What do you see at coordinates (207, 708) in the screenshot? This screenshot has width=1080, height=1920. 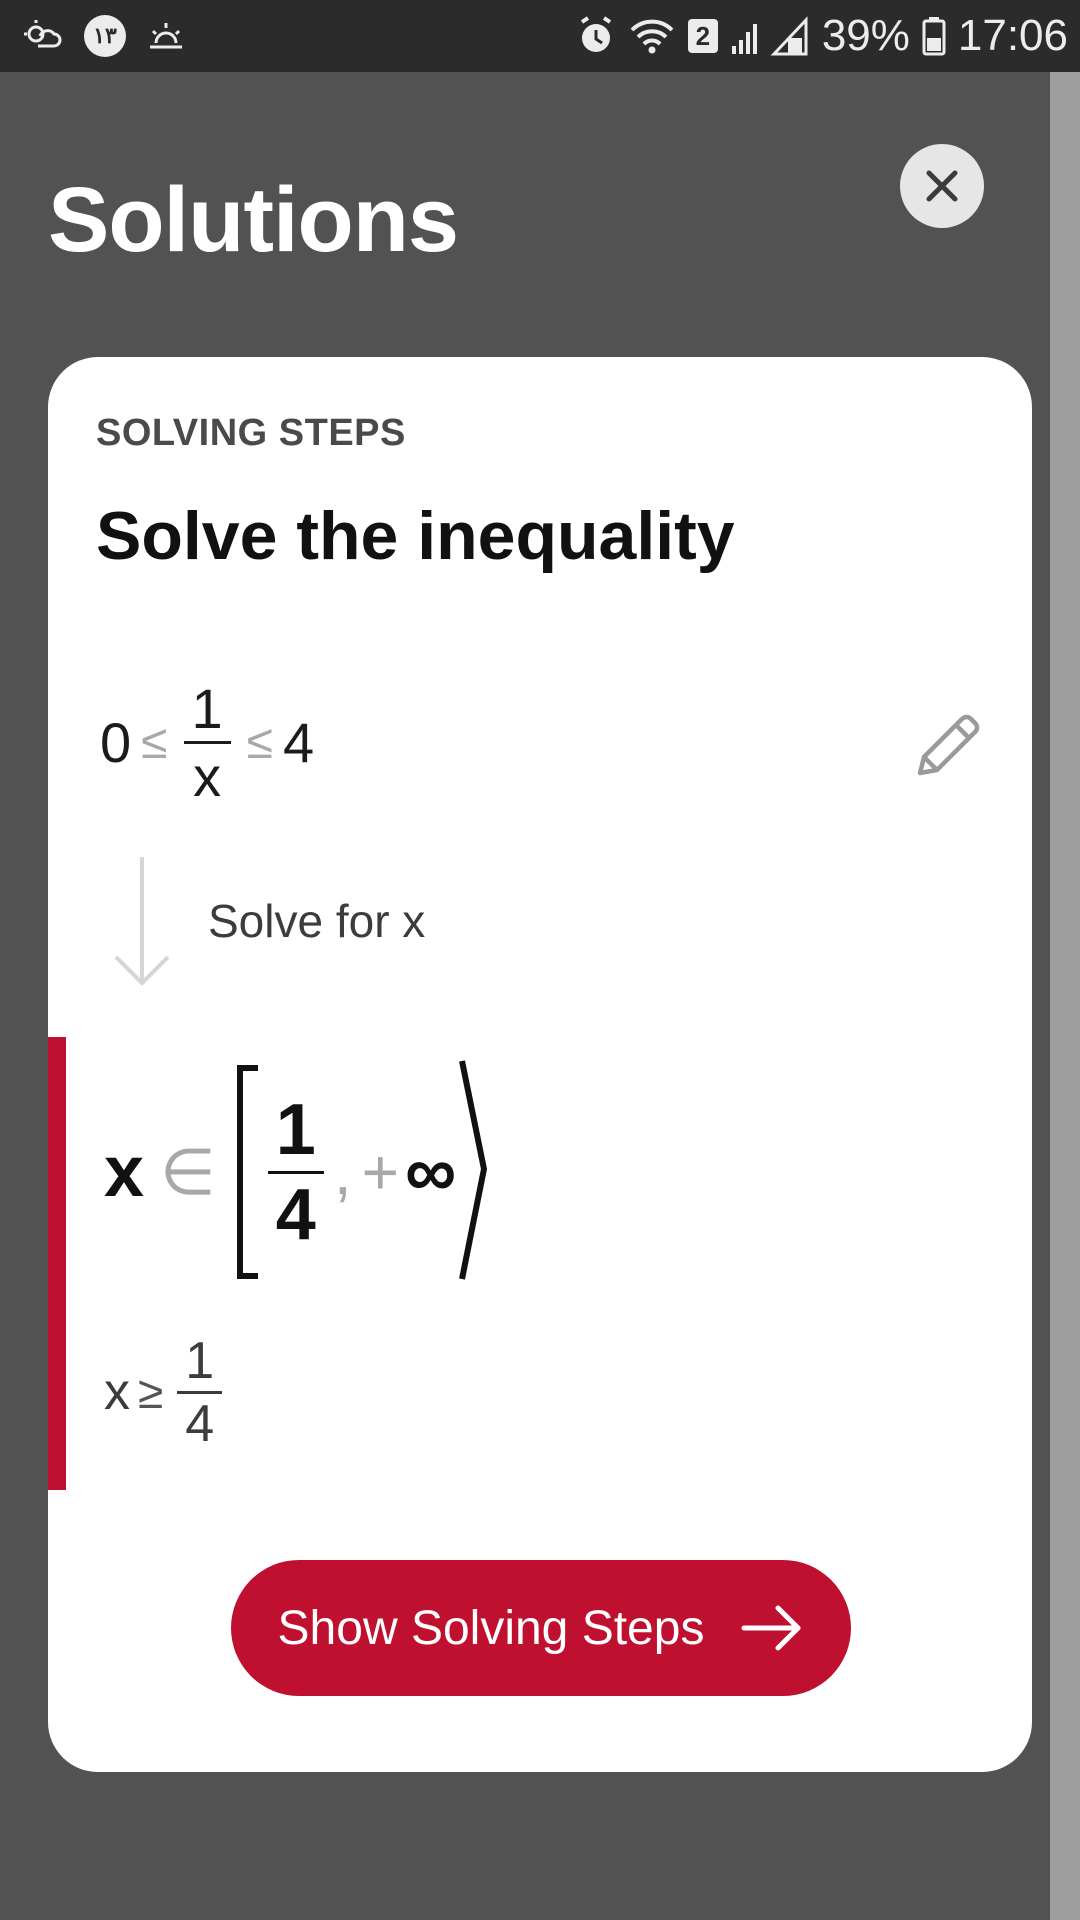 I see `fraction-numerator: 1` at bounding box center [207, 708].